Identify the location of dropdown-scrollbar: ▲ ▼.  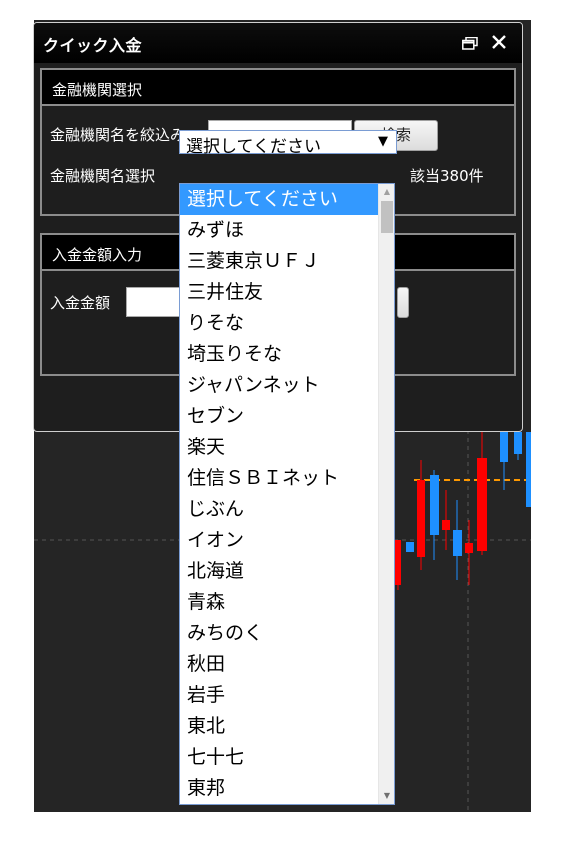
(386, 494).